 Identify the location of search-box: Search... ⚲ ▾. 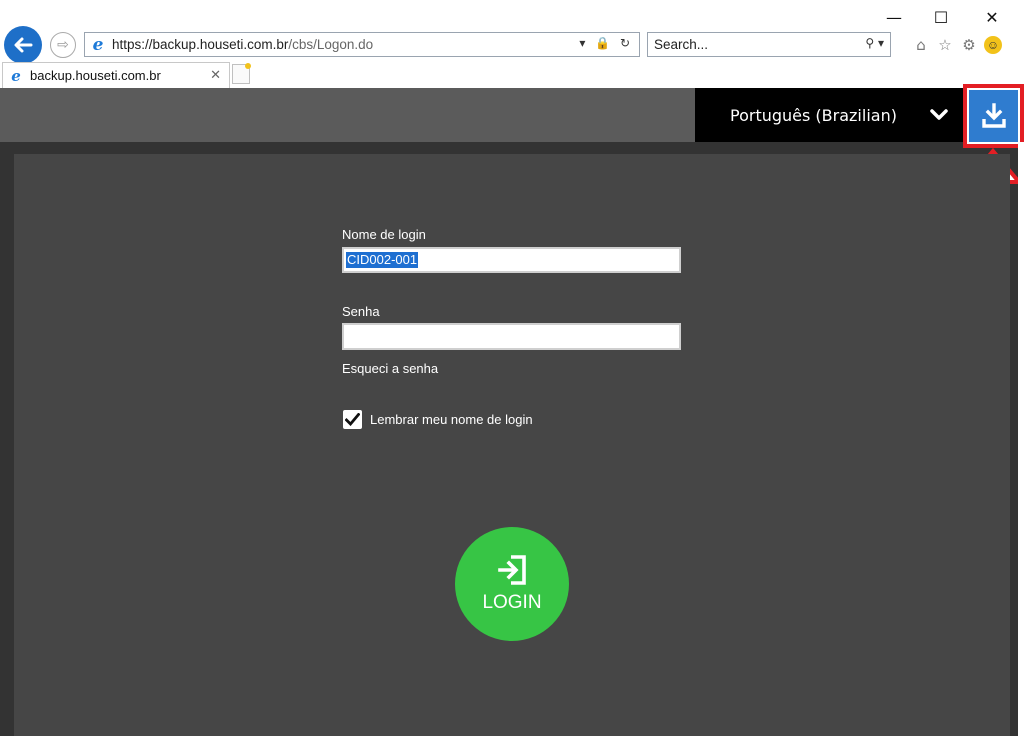
(769, 44).